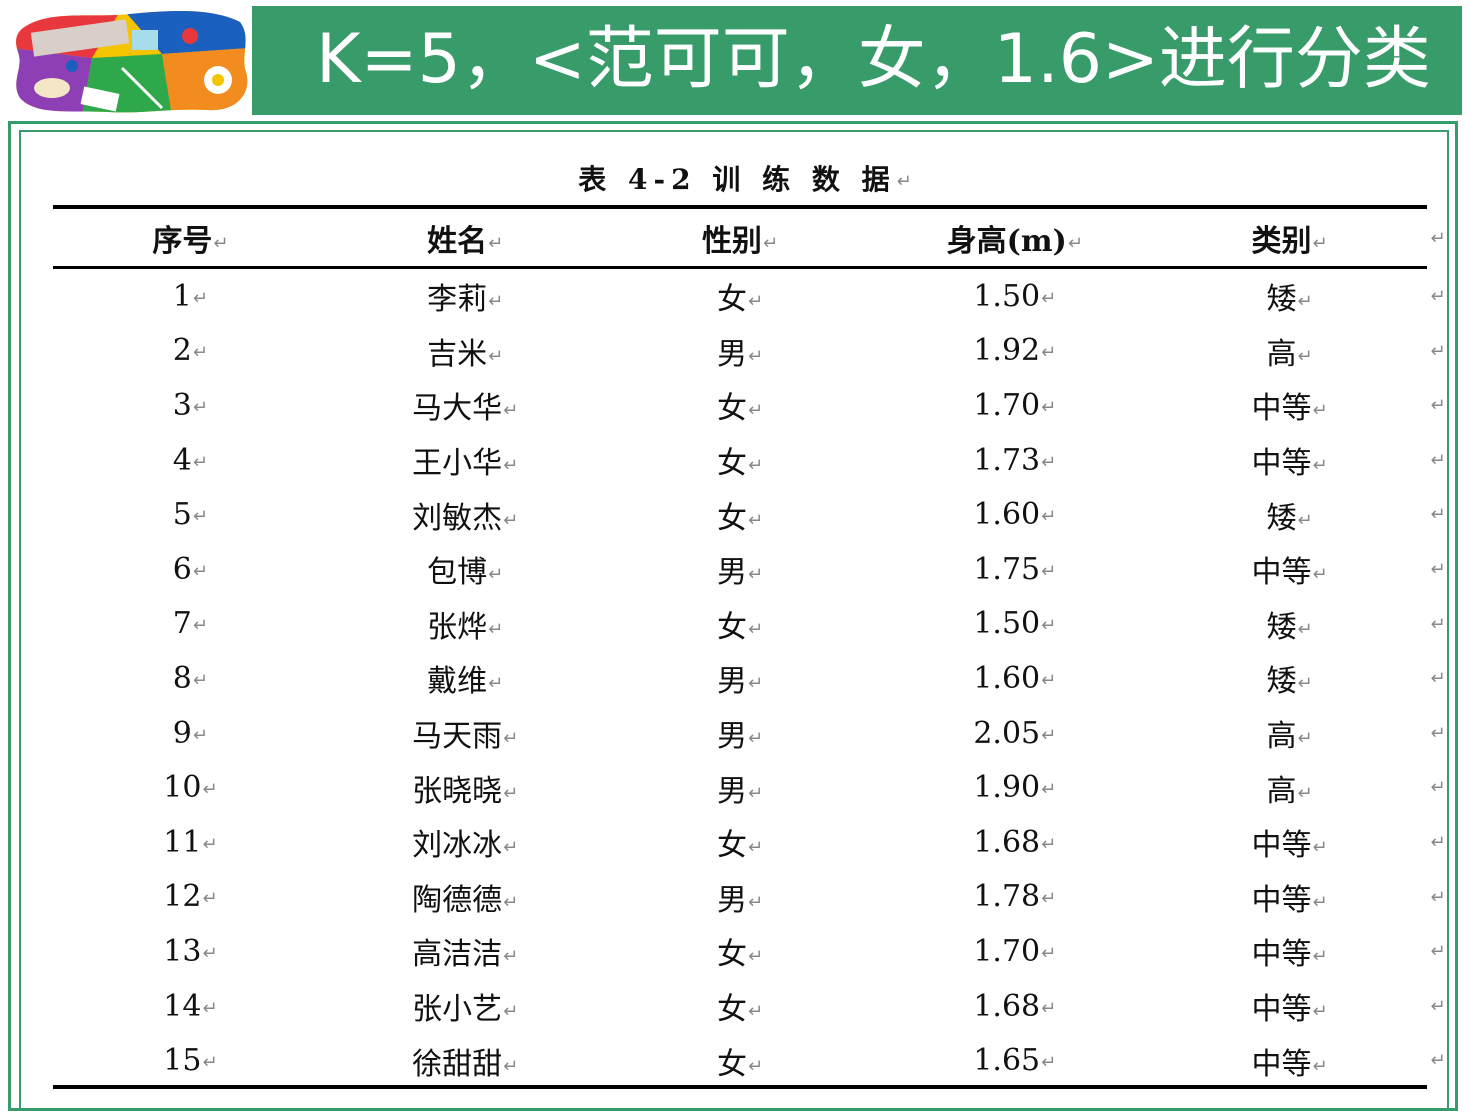  Describe the element at coordinates (465, 955) in the screenshot. I see `cell-name: 高洁洁↵` at that location.